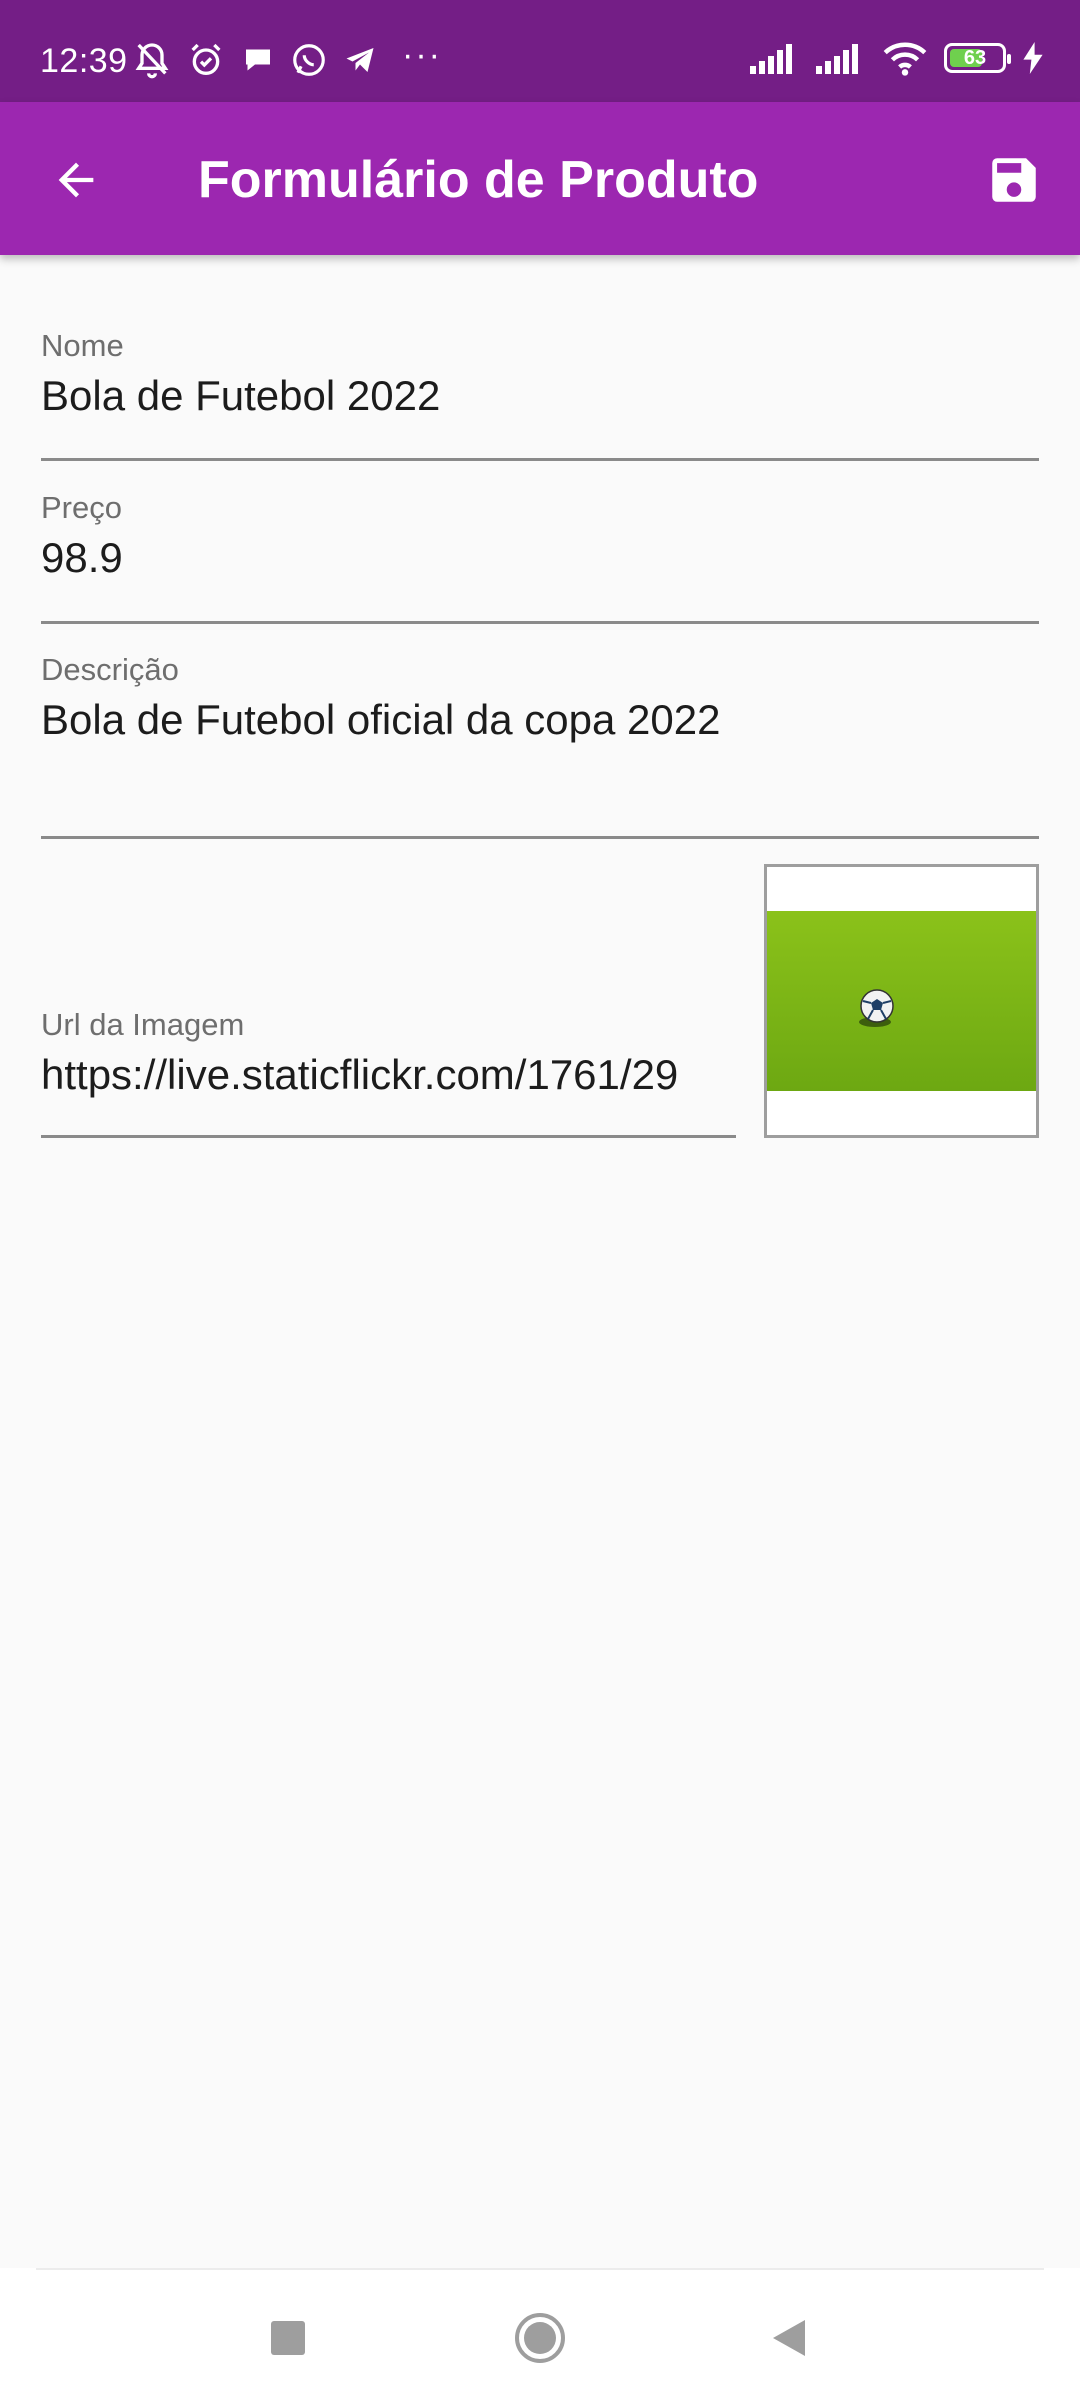 Image resolution: width=1080 pixels, height=2400 pixels. Describe the element at coordinates (360, 60) in the screenshot. I see `telegram-icon` at that location.